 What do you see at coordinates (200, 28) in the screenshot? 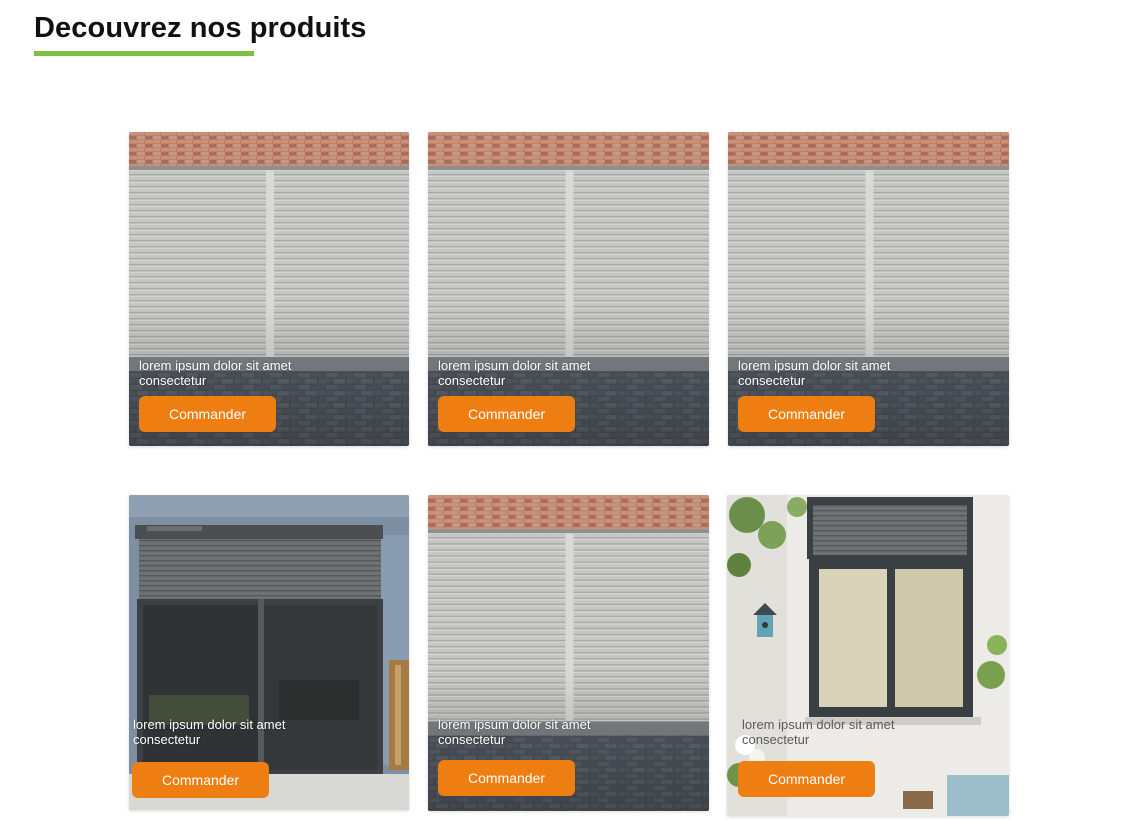
I see `section-title: Decouvrez nos produits` at bounding box center [200, 28].